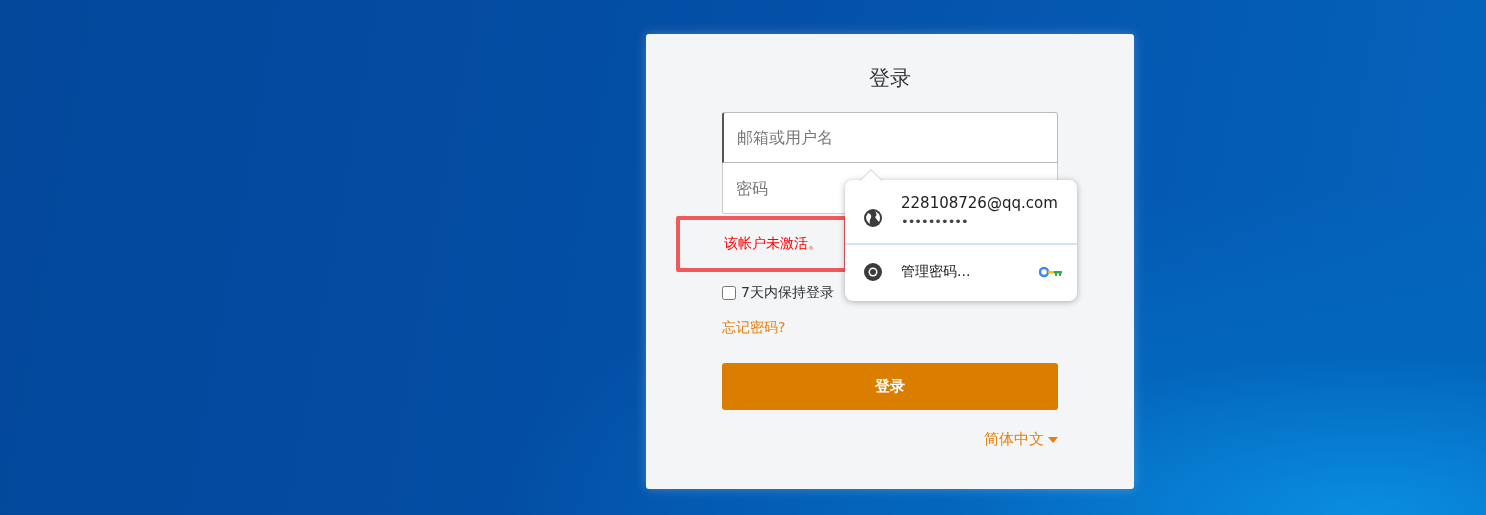  What do you see at coordinates (979, 203) in the screenshot?
I see `saved-username: 228108726@qq.com` at bounding box center [979, 203].